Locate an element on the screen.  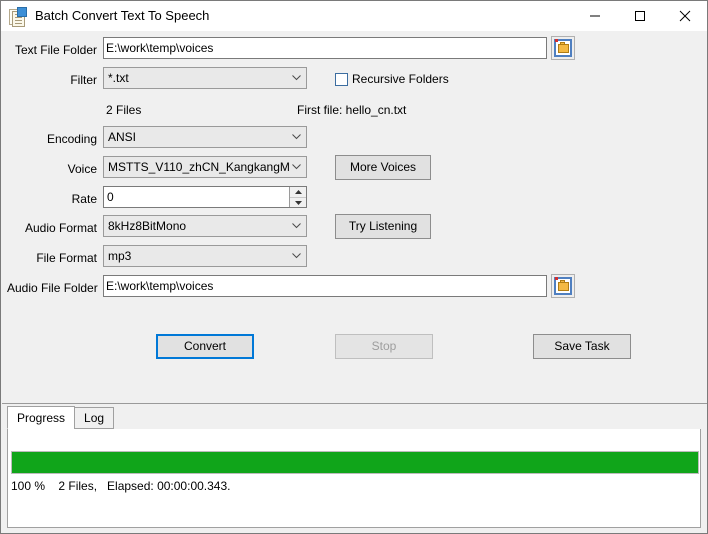
filter-combobox: *.txt is located at coordinates (205, 78).